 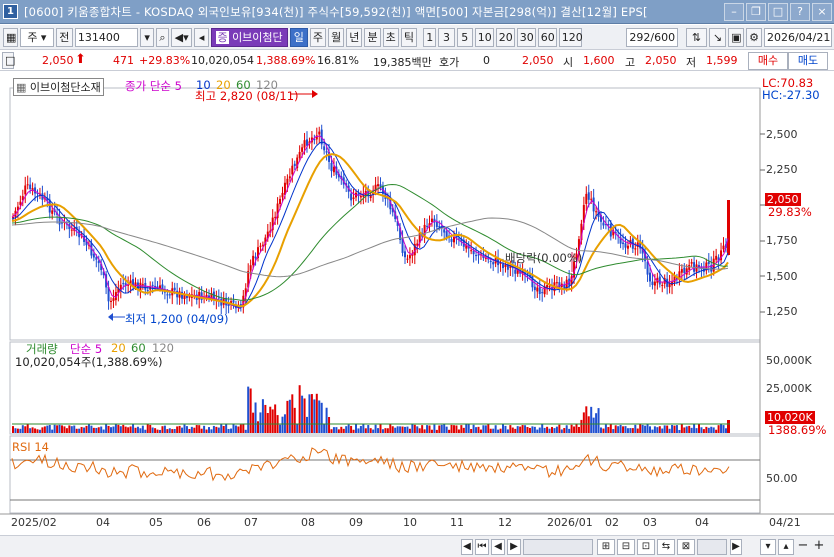 What do you see at coordinates (797, 37) in the screenshot?
I see `date-input: 2026/04/21` at bounding box center [797, 37].